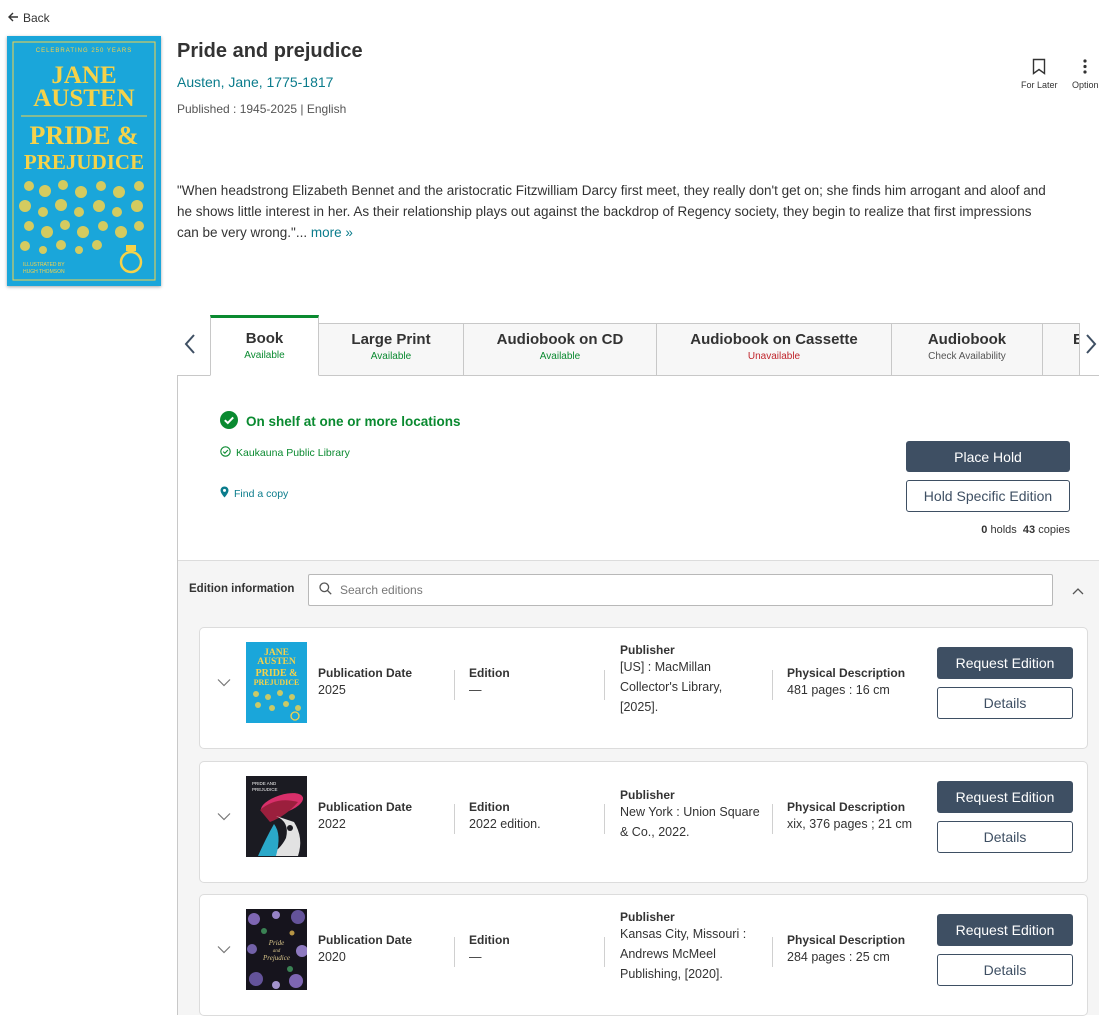 The width and height of the screenshot is (1099, 1016). What do you see at coordinates (224, 493) in the screenshot?
I see `map-pin-icon` at bounding box center [224, 493].